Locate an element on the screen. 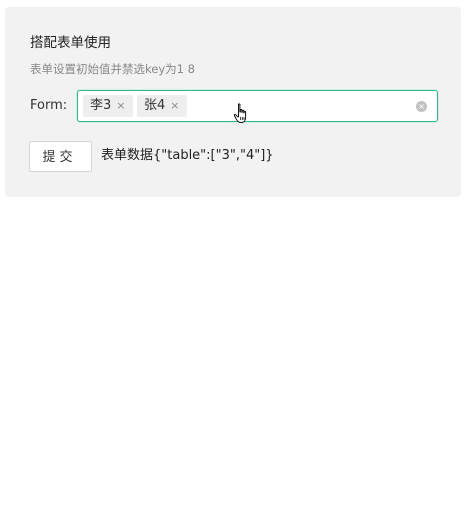  form-data-text: 表单数据{"table":["3","4"]} is located at coordinates (187, 155).